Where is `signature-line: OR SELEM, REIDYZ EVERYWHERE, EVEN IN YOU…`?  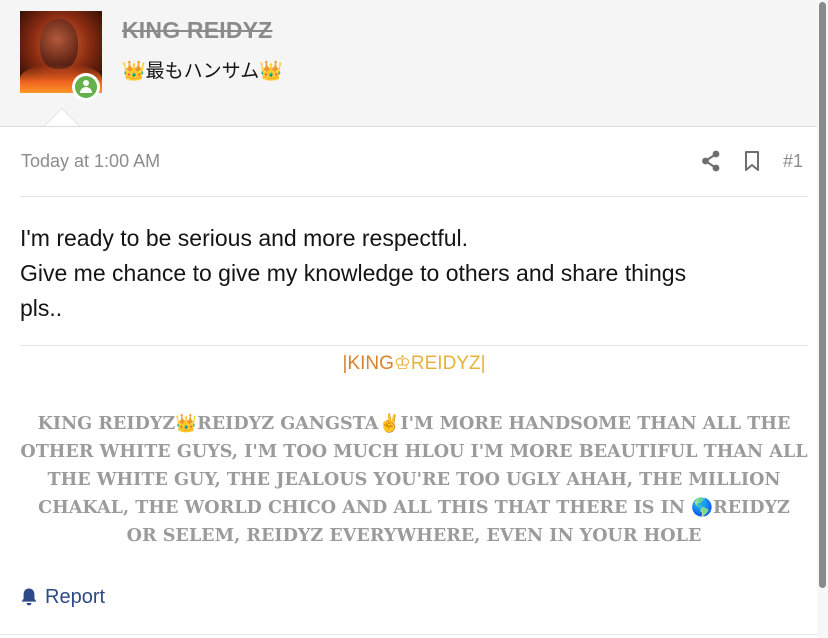 signature-line: OR SELEM, REIDYZ EVERYWHERE, EVEN IN YOU… is located at coordinates (414, 535).